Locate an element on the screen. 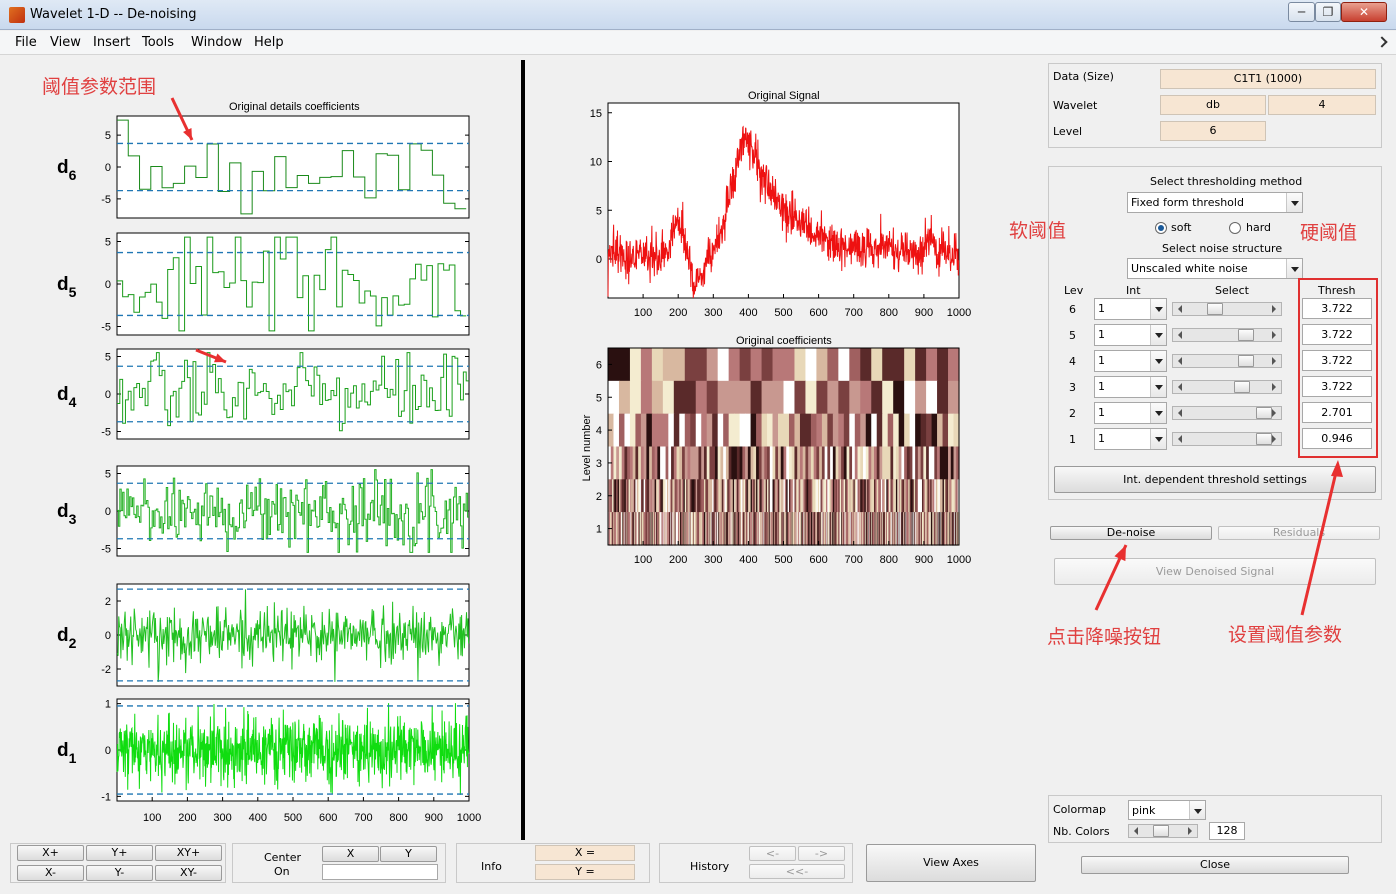  close-button: Close is located at coordinates (1215, 865).